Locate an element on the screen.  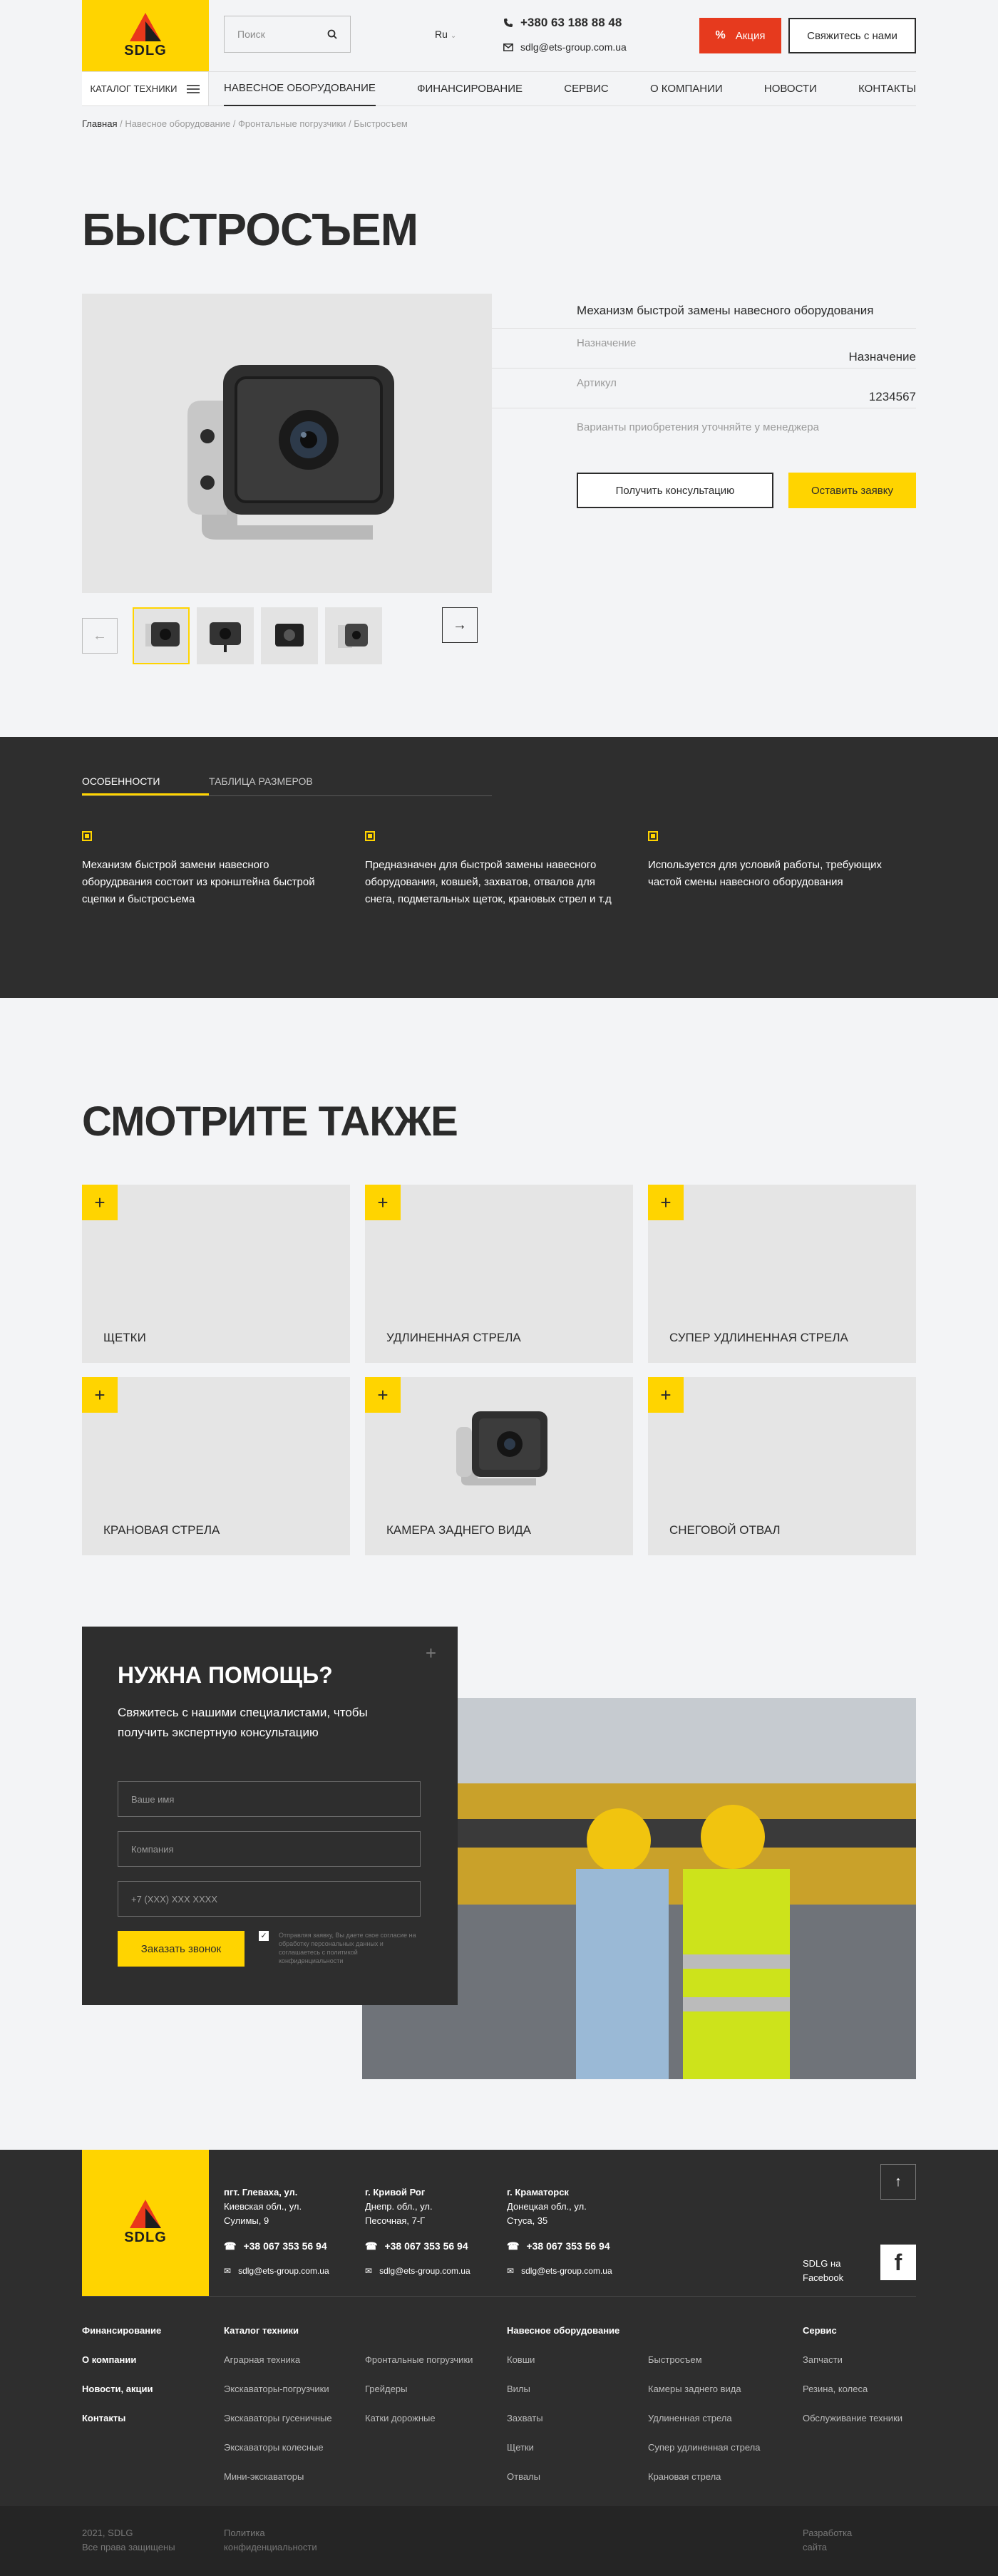
arrow-left-icon: ← is located at coordinates (100, 635).